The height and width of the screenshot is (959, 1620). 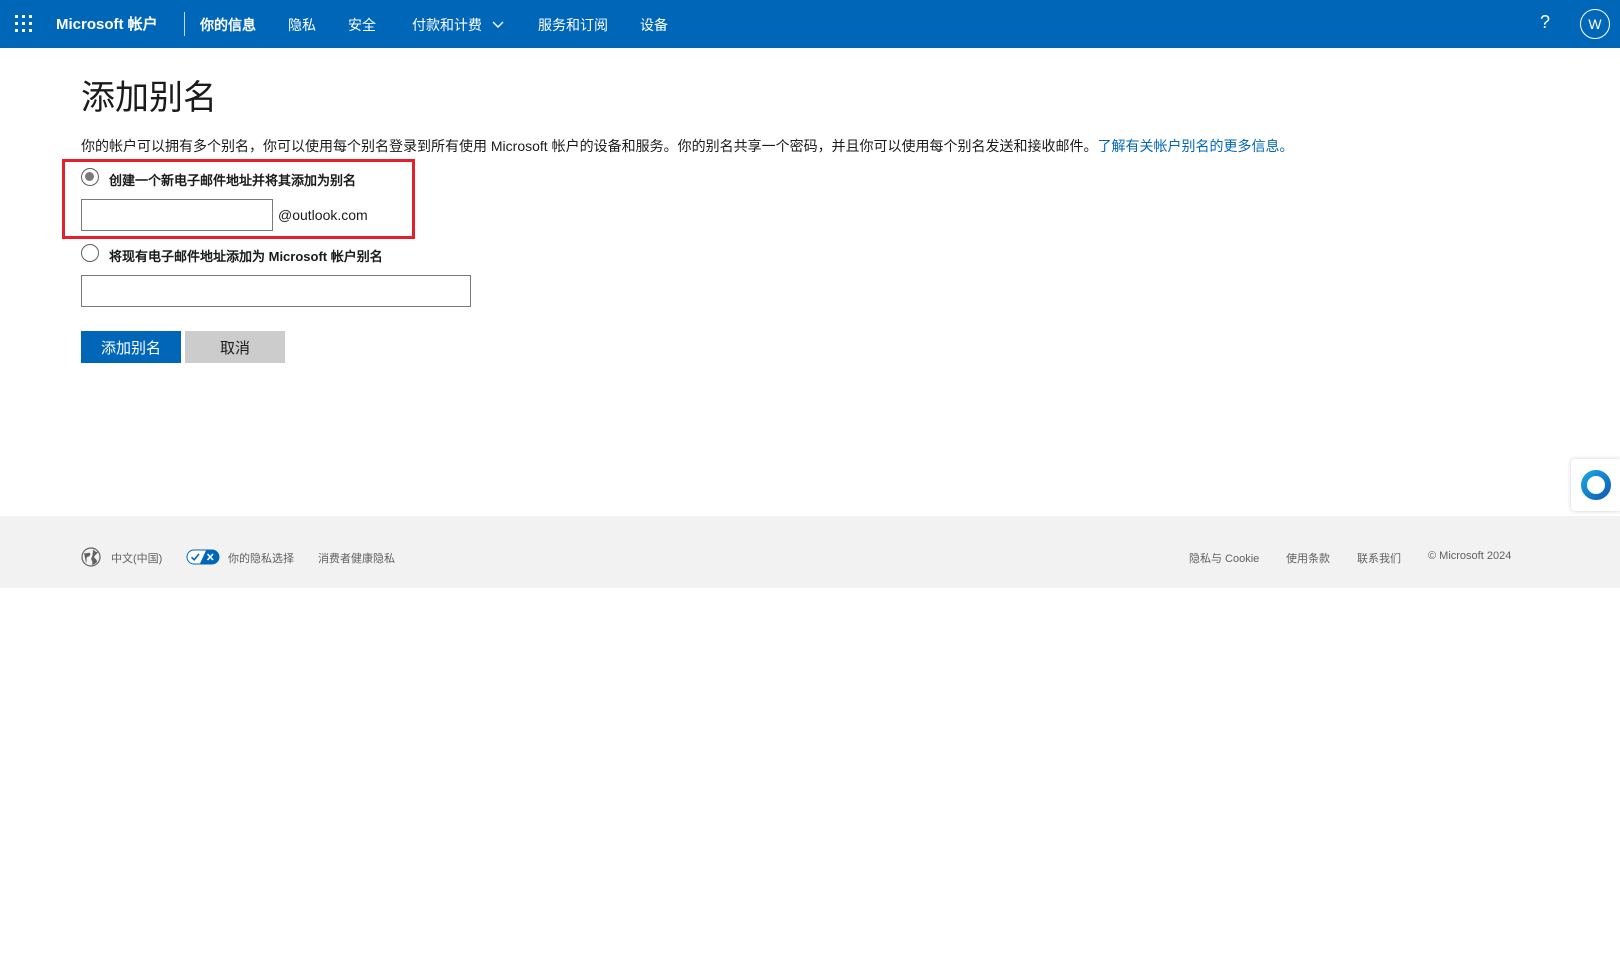 I want to click on nav-security: 安全, so click(x=362, y=25).